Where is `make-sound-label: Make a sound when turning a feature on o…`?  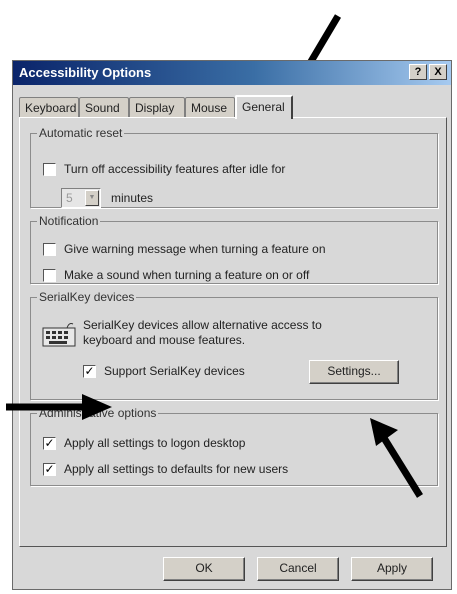 make-sound-label: Make a sound when turning a feature on o… is located at coordinates (187, 275).